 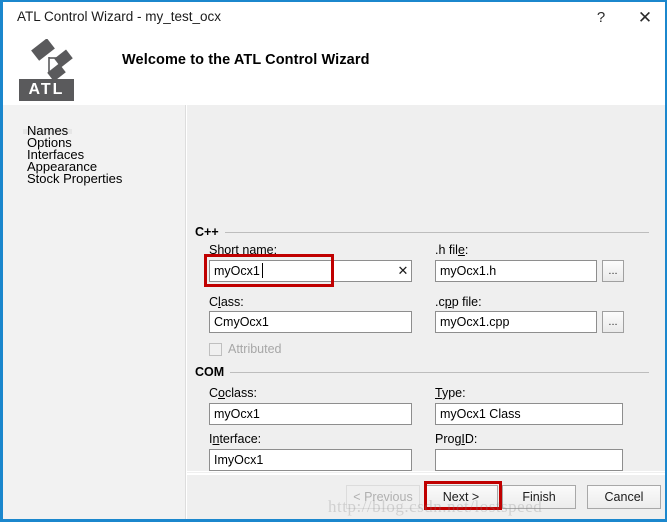 I want to click on text-caret, so click(x=262, y=270).